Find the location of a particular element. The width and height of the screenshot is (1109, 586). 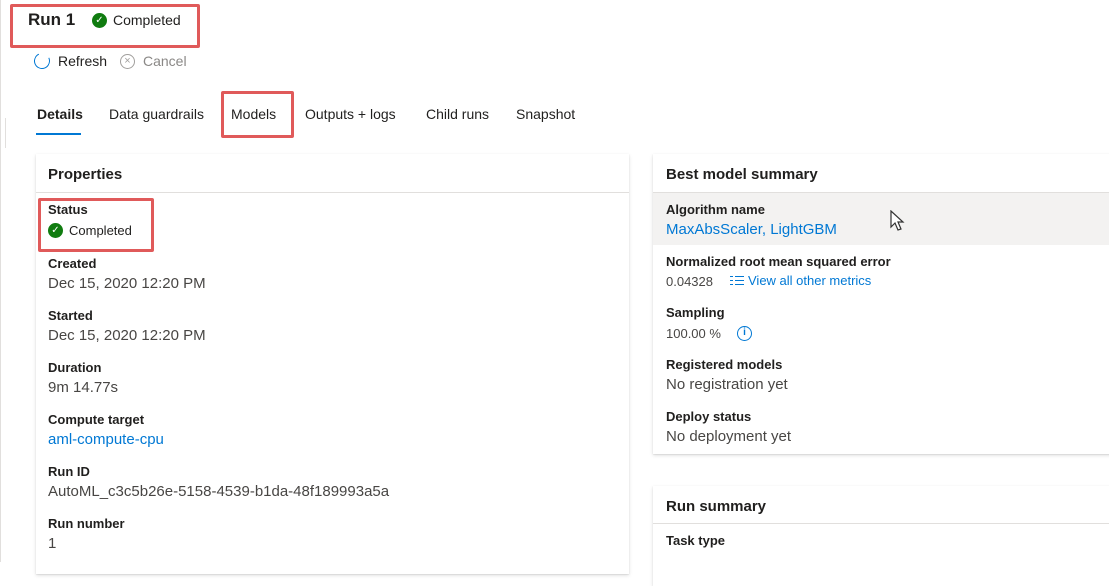

registered-models-value: No registration yet is located at coordinates (727, 384).